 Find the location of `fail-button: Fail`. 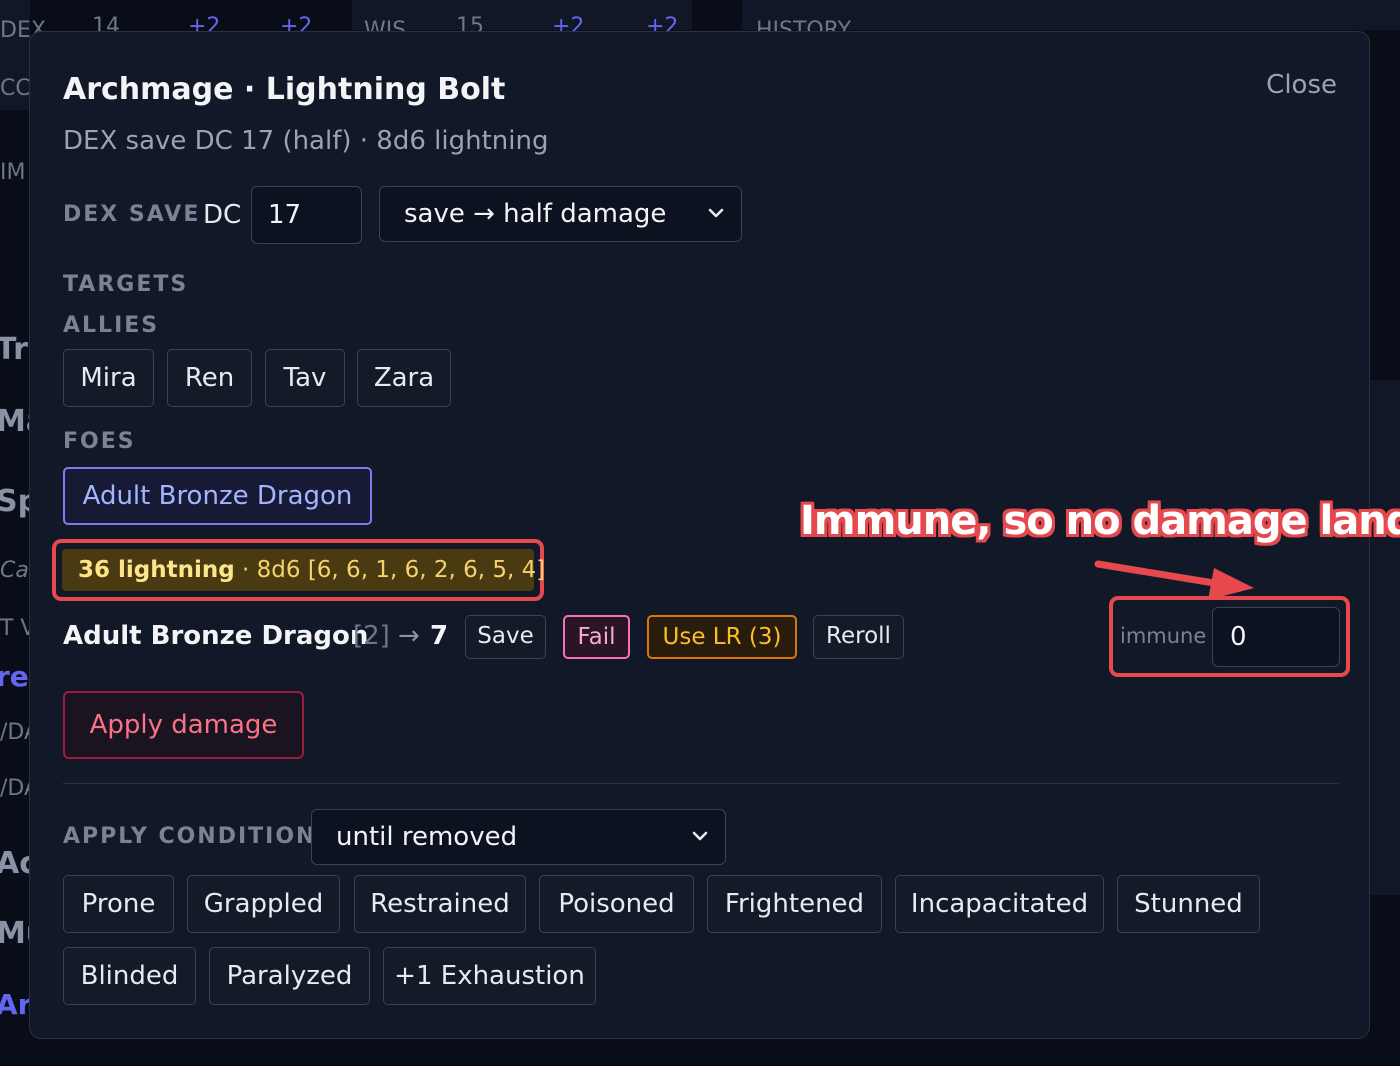

fail-button: Fail is located at coordinates (596, 637).